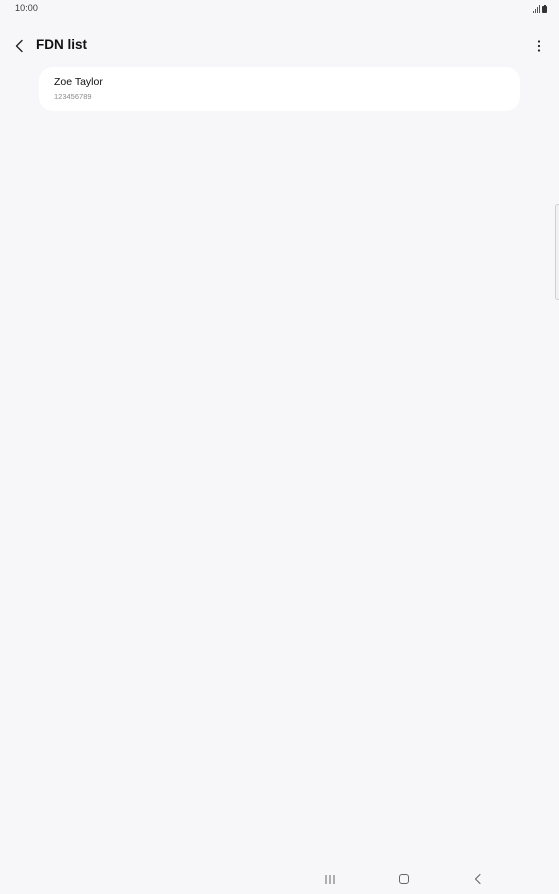 The width and height of the screenshot is (559, 894). I want to click on more-vertical-icon, so click(539, 46).